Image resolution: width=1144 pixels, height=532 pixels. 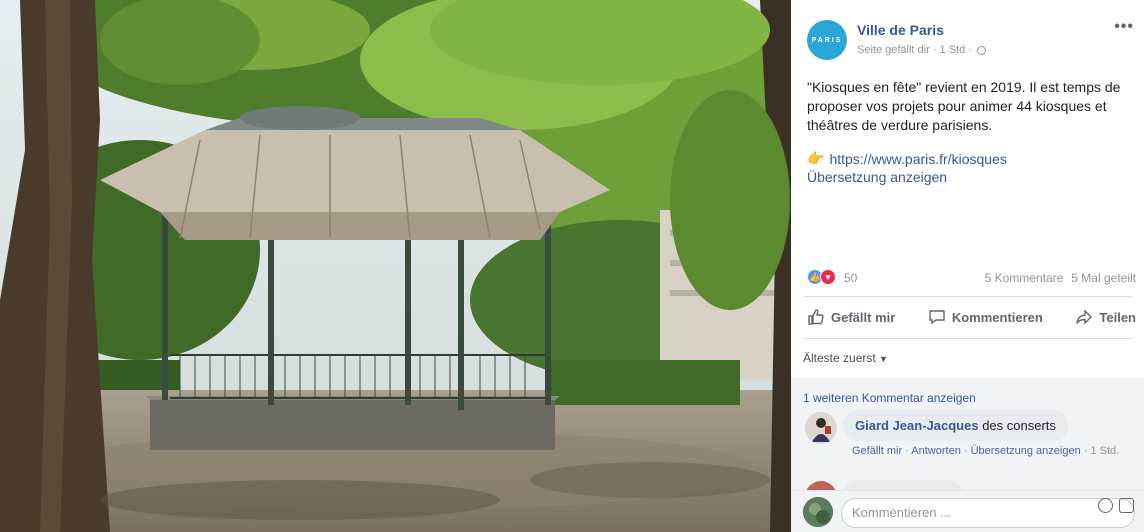 I want to click on composer-icons, so click(x=1116, y=505).